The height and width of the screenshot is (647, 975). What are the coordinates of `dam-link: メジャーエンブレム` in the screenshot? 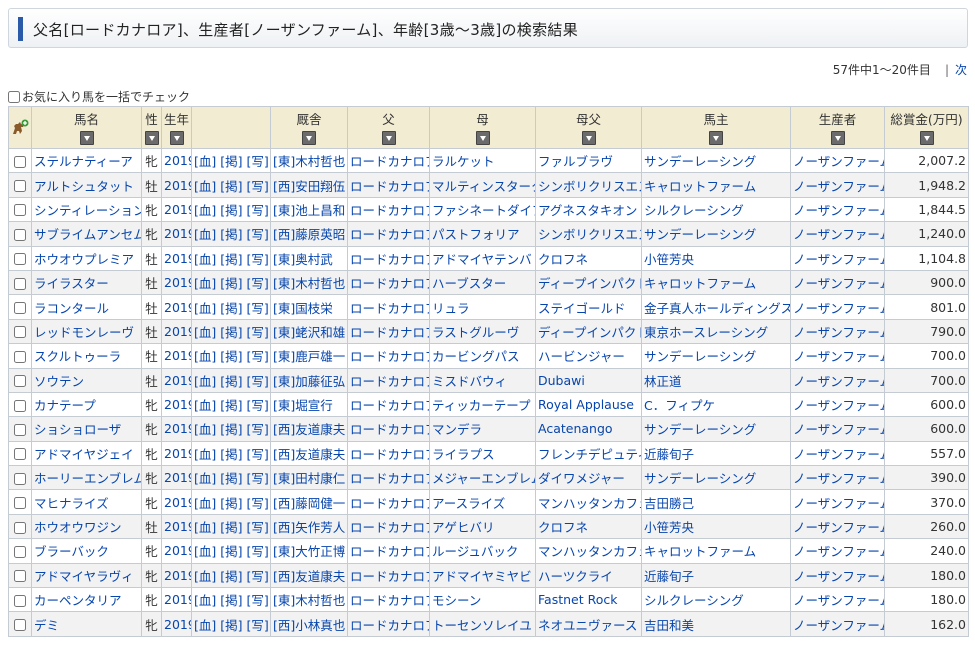 It's located at (482, 478).